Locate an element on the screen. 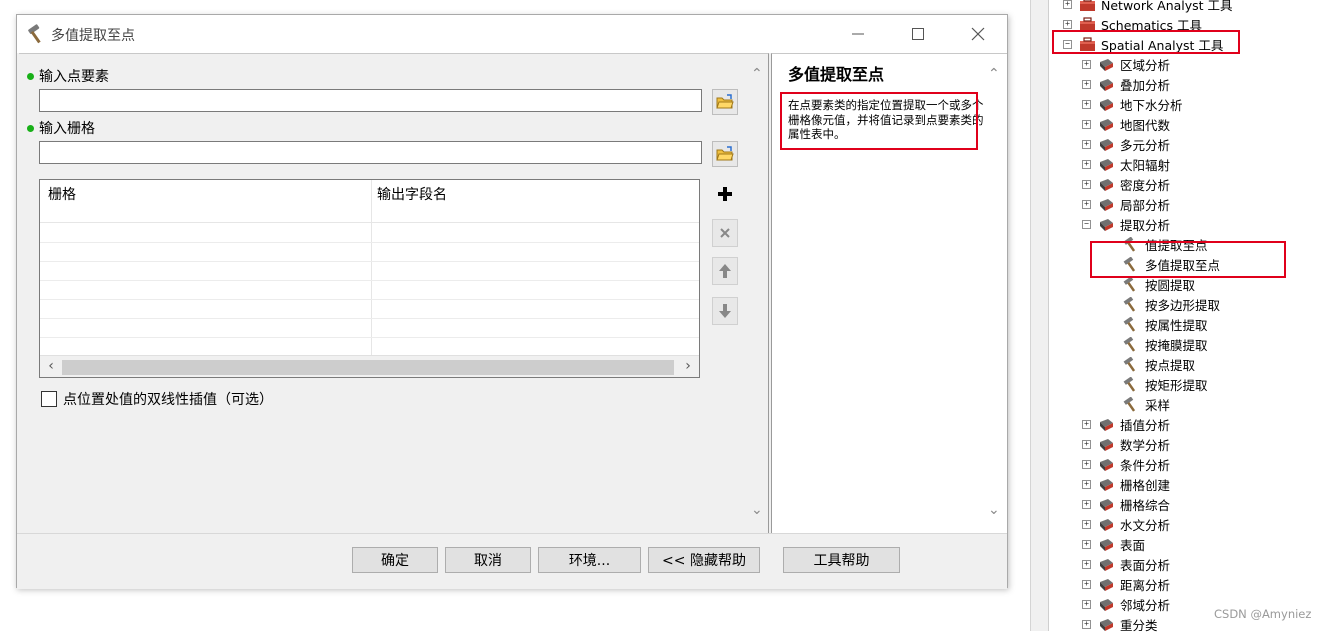 The width and height of the screenshot is (1324, 634). tree-item: + 栅格创建 is located at coordinates (1126, 484).